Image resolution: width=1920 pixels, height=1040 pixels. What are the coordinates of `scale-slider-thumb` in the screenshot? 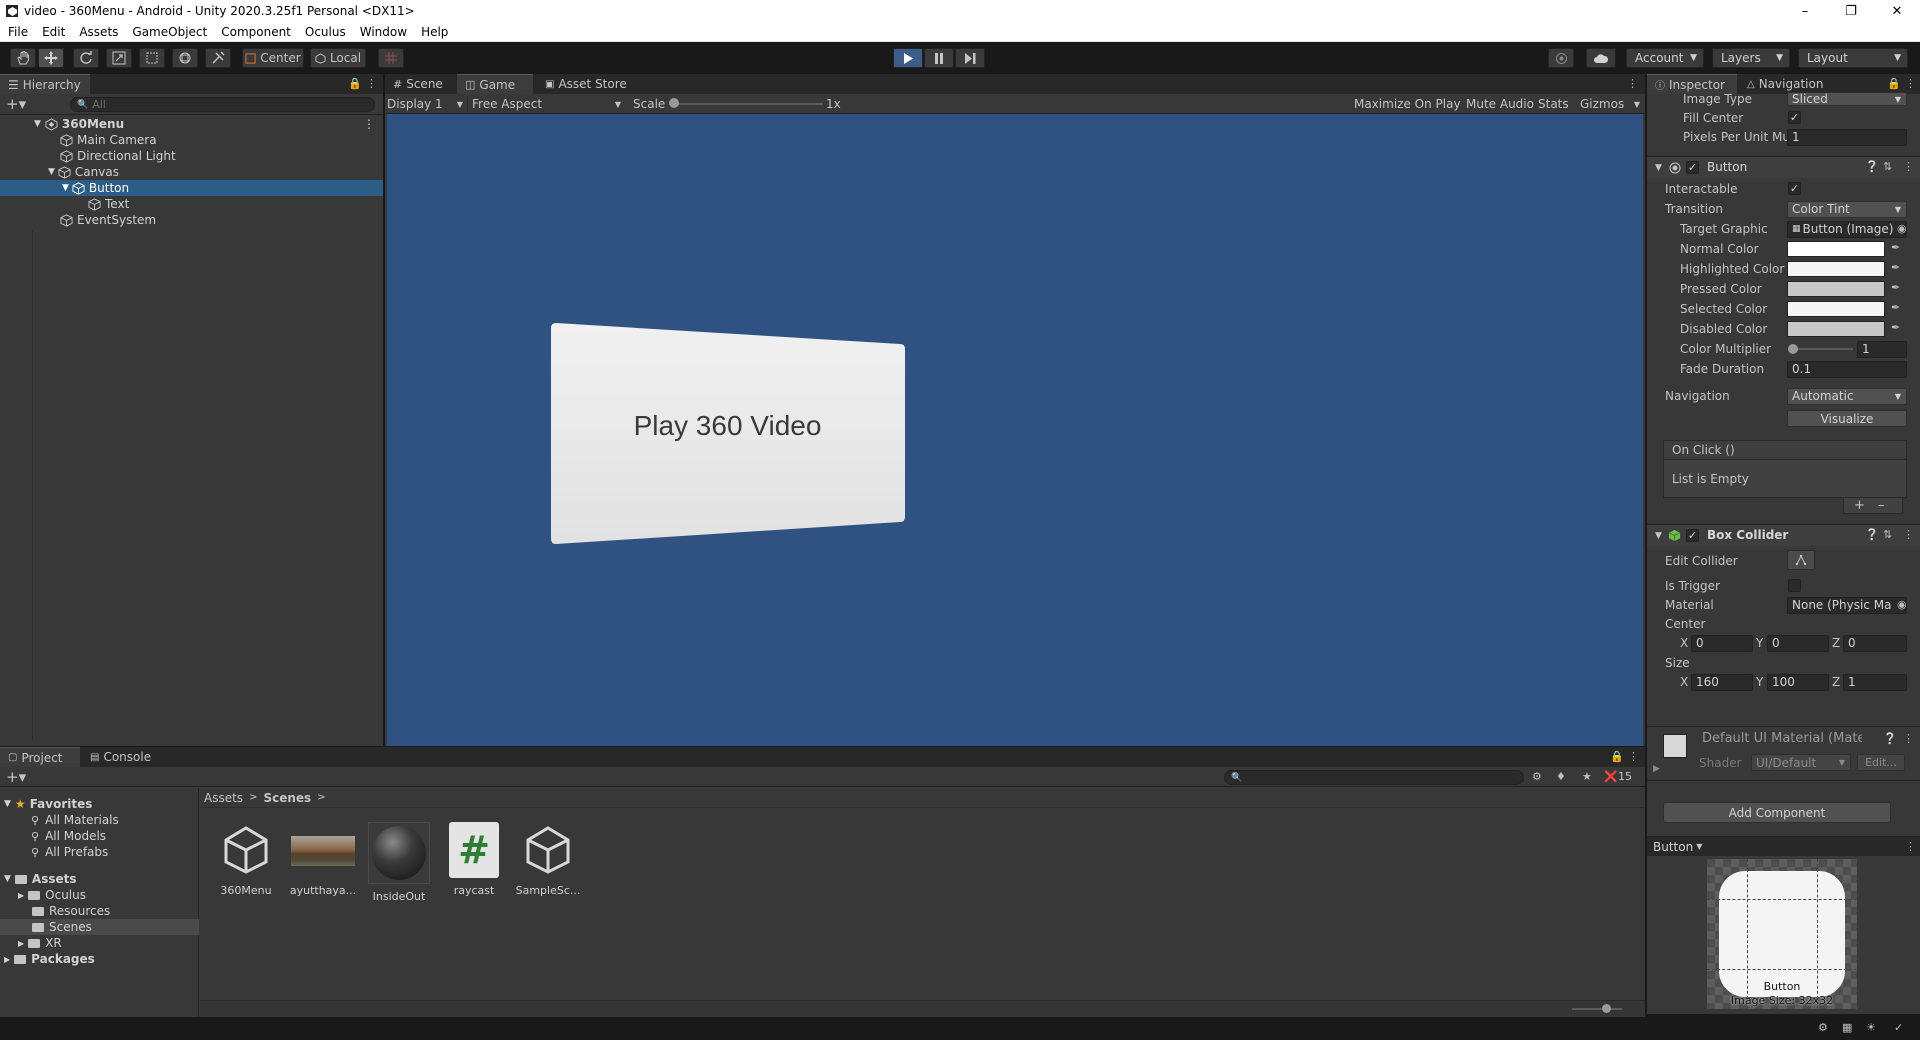 It's located at (674, 103).